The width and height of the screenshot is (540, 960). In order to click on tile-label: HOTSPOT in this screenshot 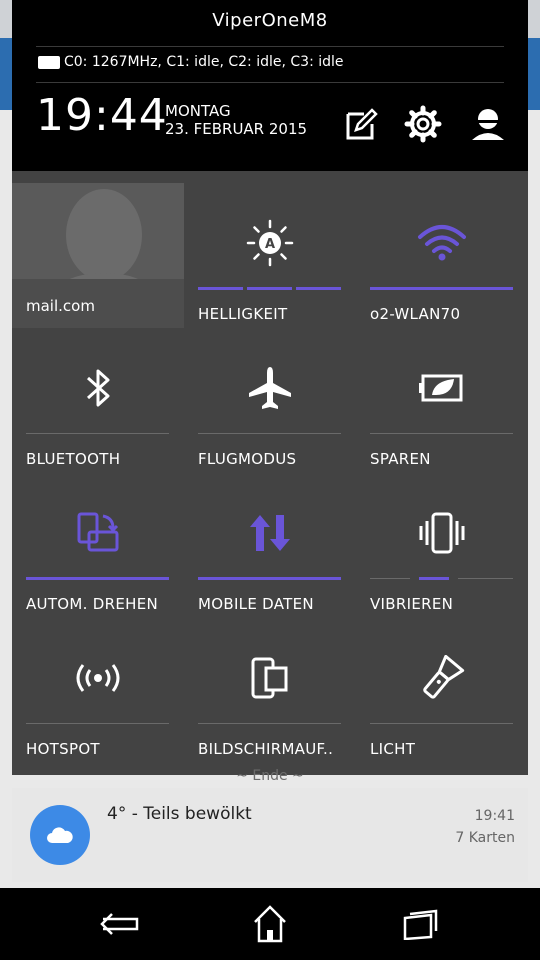, I will do `click(63, 749)`.